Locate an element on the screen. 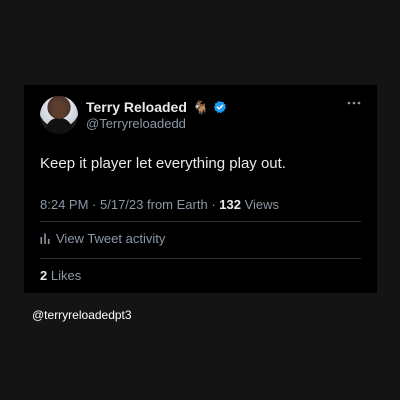  author-name-row: Terry Reloaded 🐐 is located at coordinates (156, 107).